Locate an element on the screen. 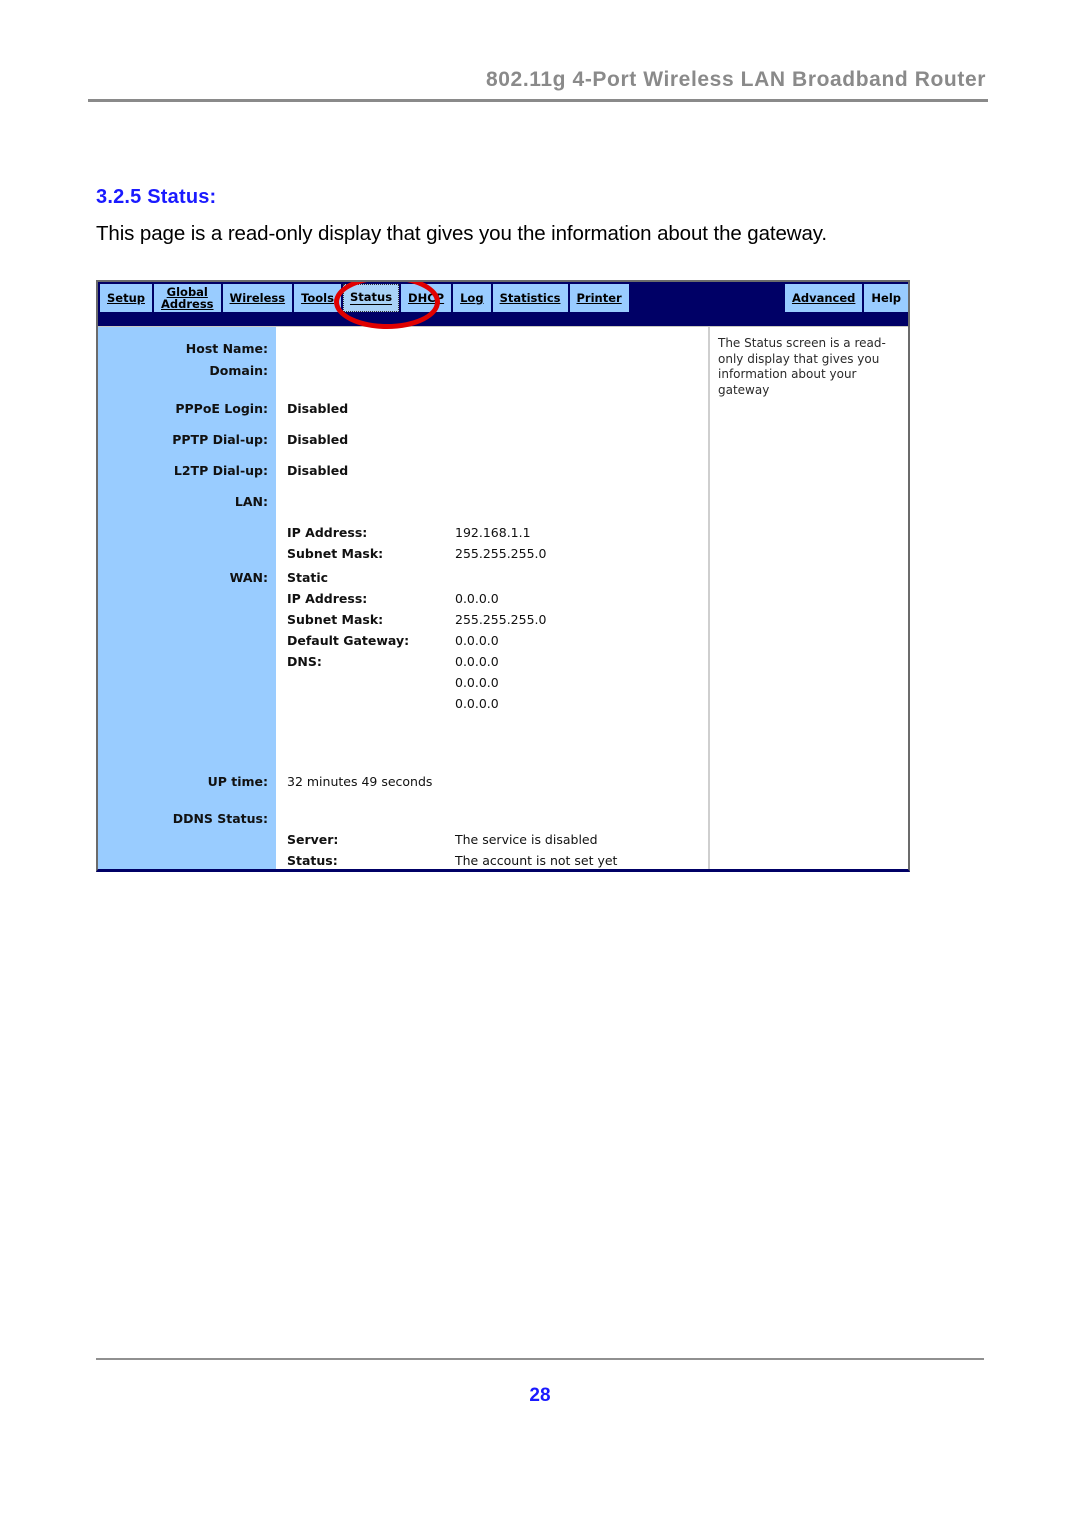 This screenshot has width=1080, height=1528. section-heading: 3.2.5 Status: is located at coordinates (156, 197).